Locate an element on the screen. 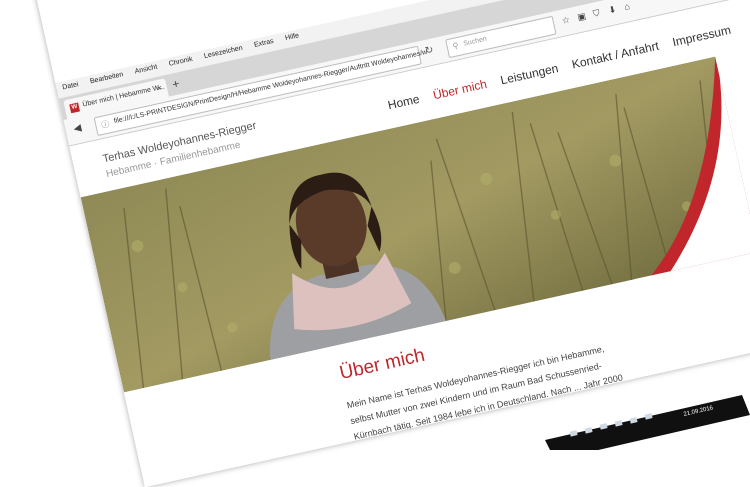 This screenshot has width=750, height=487. nav-impressum: Impressum is located at coordinates (701, 36).